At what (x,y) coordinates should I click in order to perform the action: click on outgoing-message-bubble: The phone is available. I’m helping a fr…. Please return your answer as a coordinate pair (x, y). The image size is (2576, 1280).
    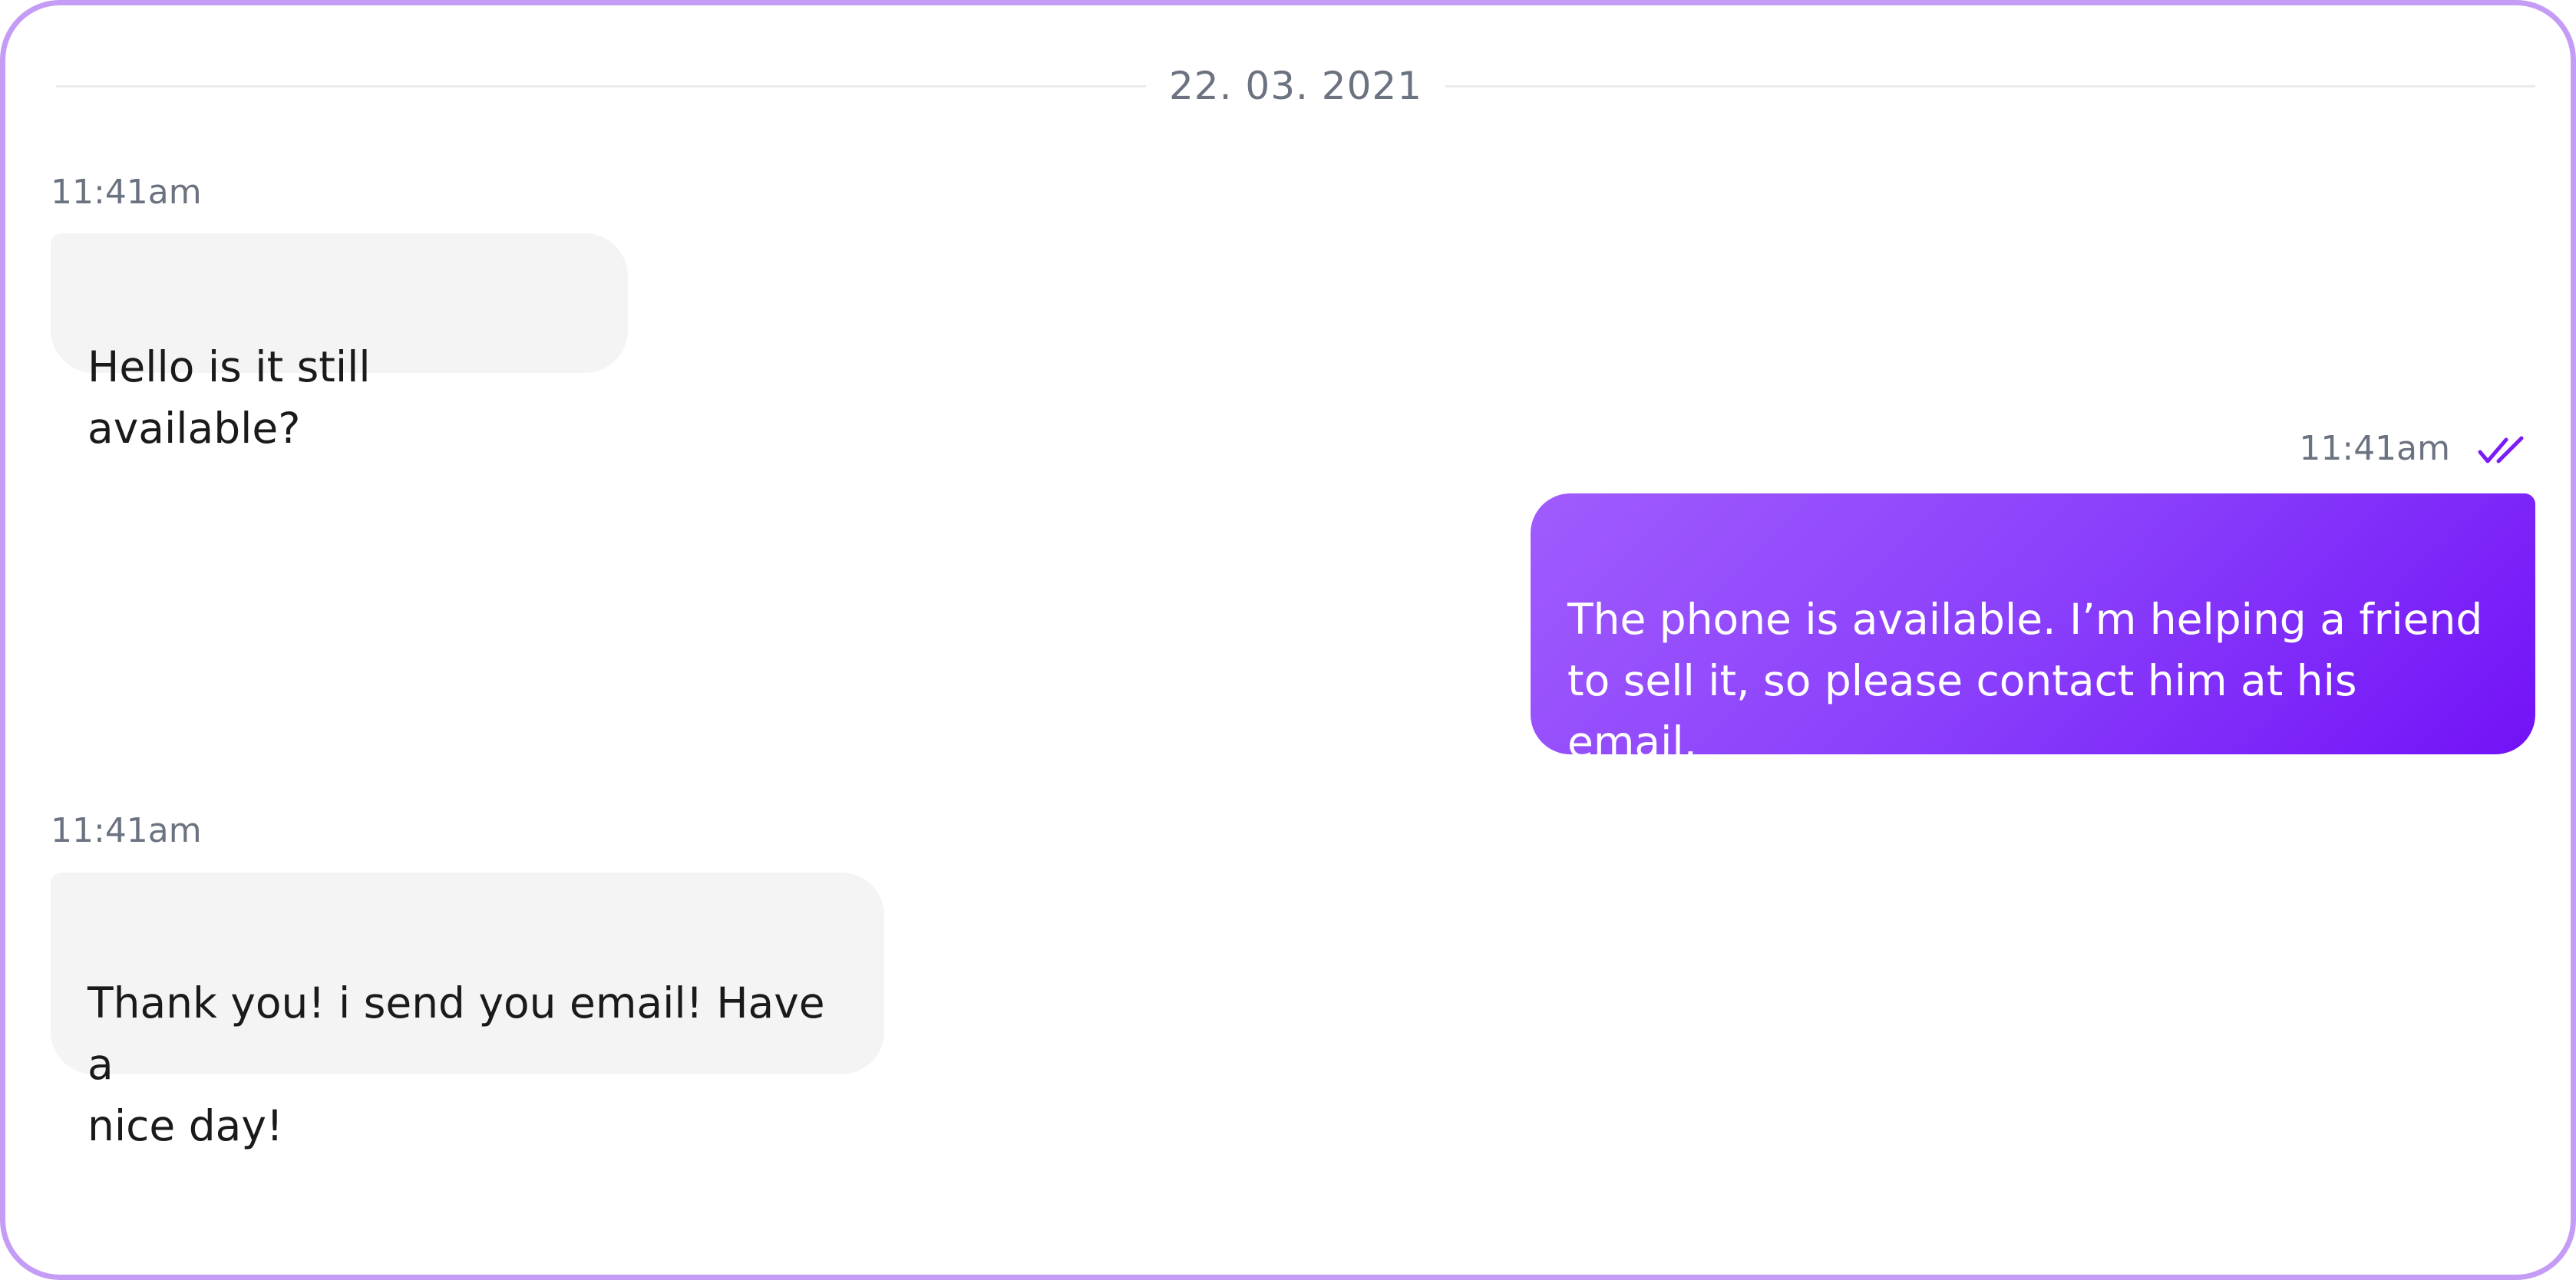
    Looking at the image, I should click on (2033, 660).